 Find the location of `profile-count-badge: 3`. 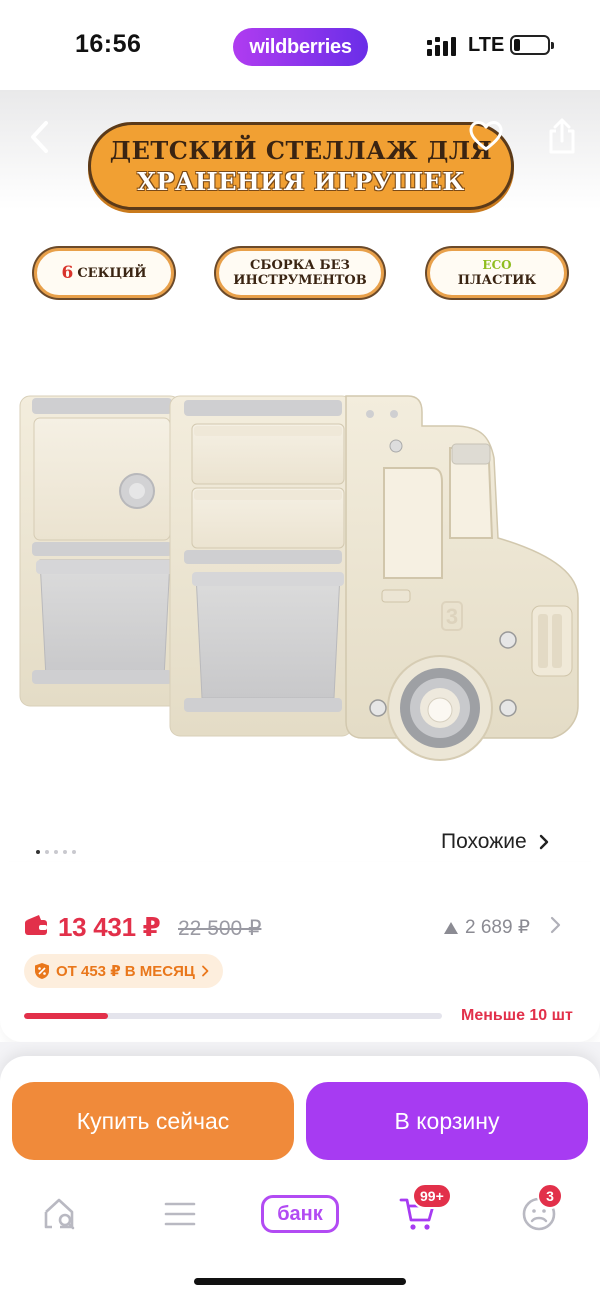

profile-count-badge: 3 is located at coordinates (550, 1196).